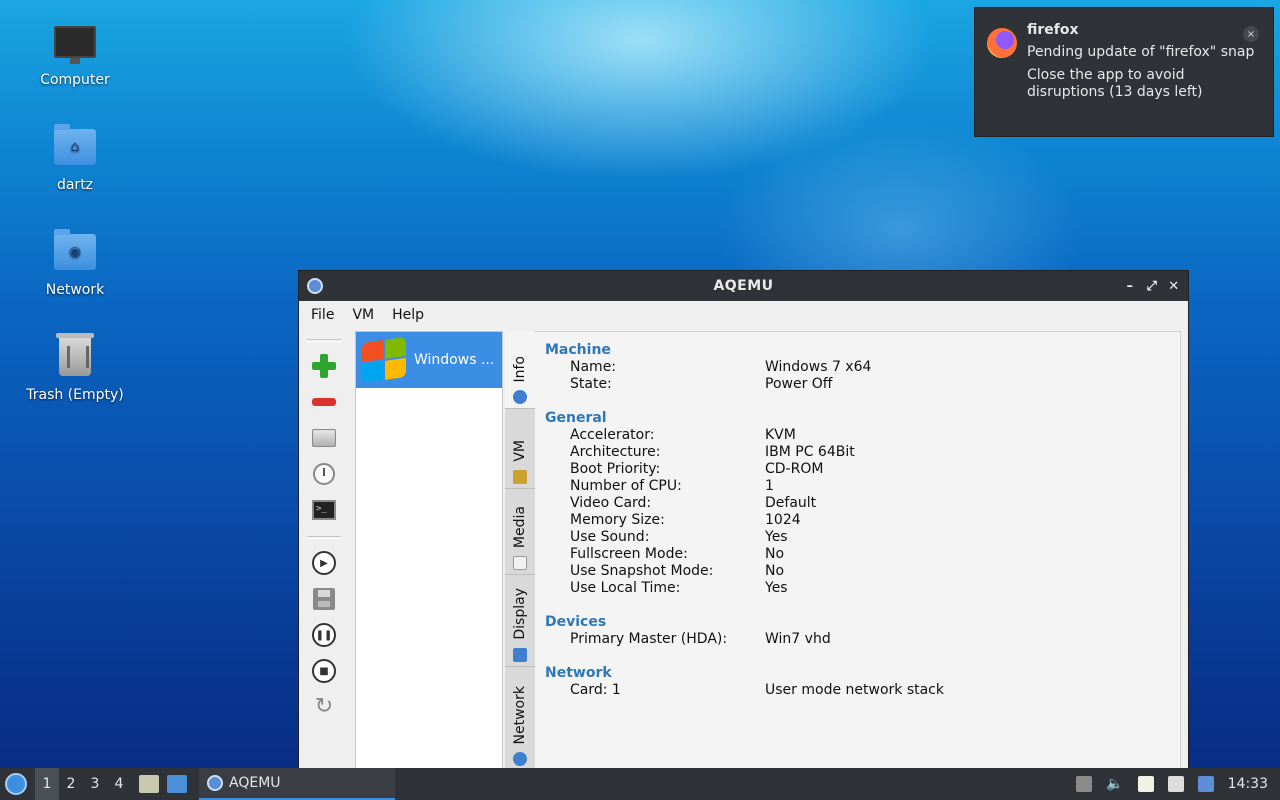  Describe the element at coordinates (255, 783) in the screenshot. I see `task-label: AQEMU` at that location.